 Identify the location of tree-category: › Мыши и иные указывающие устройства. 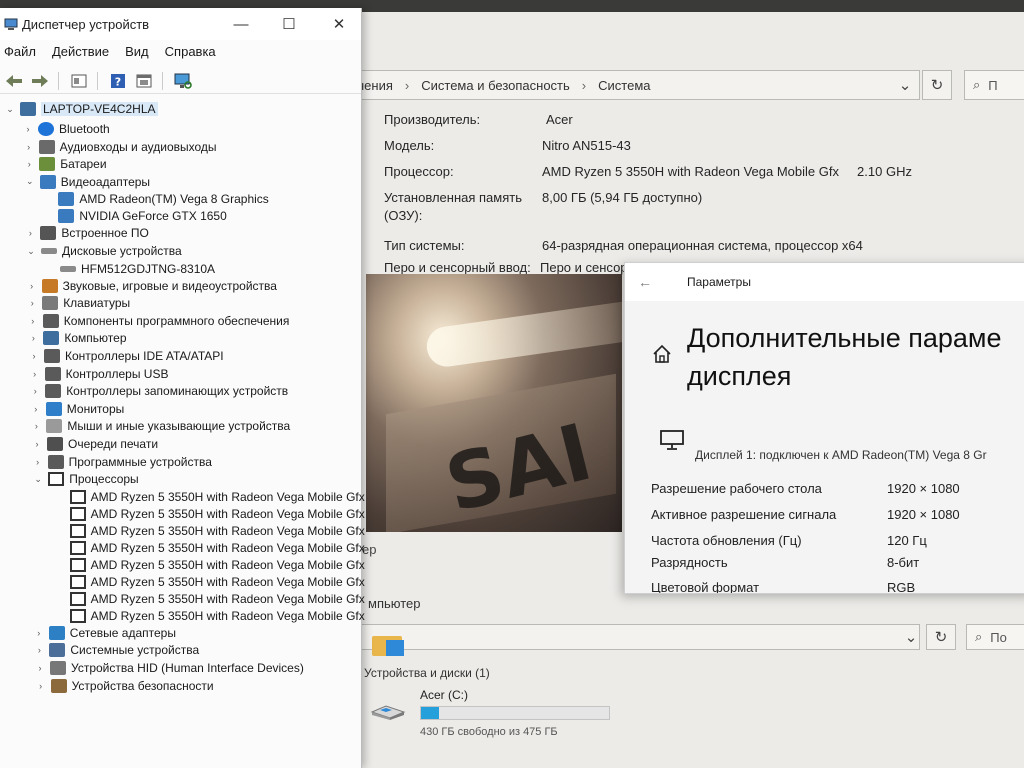
(160, 426).